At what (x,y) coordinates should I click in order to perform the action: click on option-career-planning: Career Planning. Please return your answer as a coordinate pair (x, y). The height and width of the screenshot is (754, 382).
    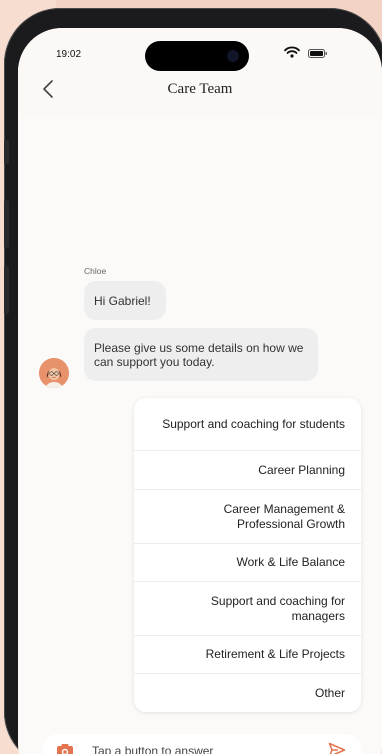
    Looking at the image, I should click on (247, 470).